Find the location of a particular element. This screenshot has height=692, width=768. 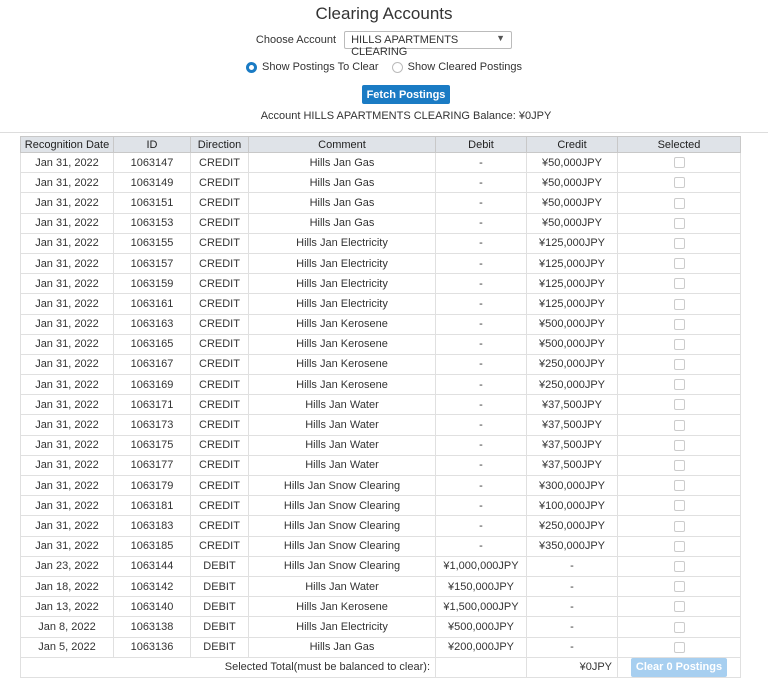

cell-id: 1063157 is located at coordinates (152, 263).